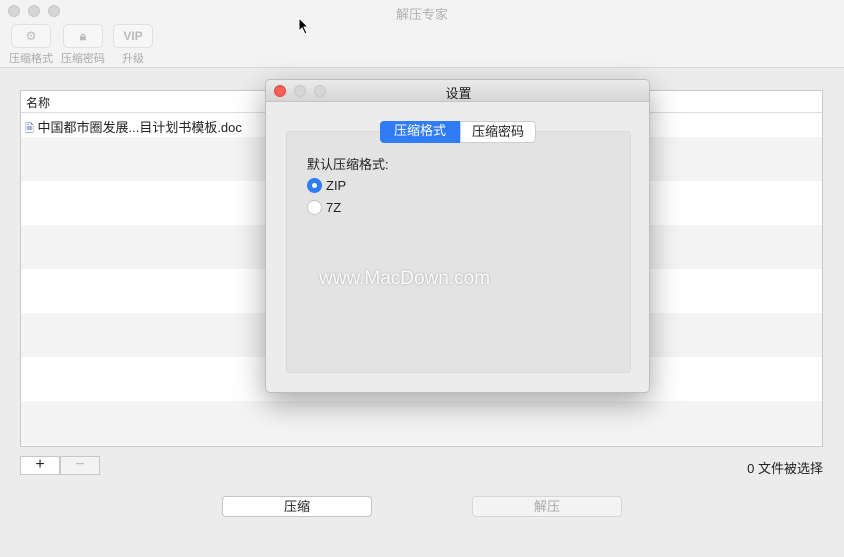 The width and height of the screenshot is (844, 557). Describe the element at coordinates (31, 36) in the screenshot. I see `gear-icon: ⚙` at that location.